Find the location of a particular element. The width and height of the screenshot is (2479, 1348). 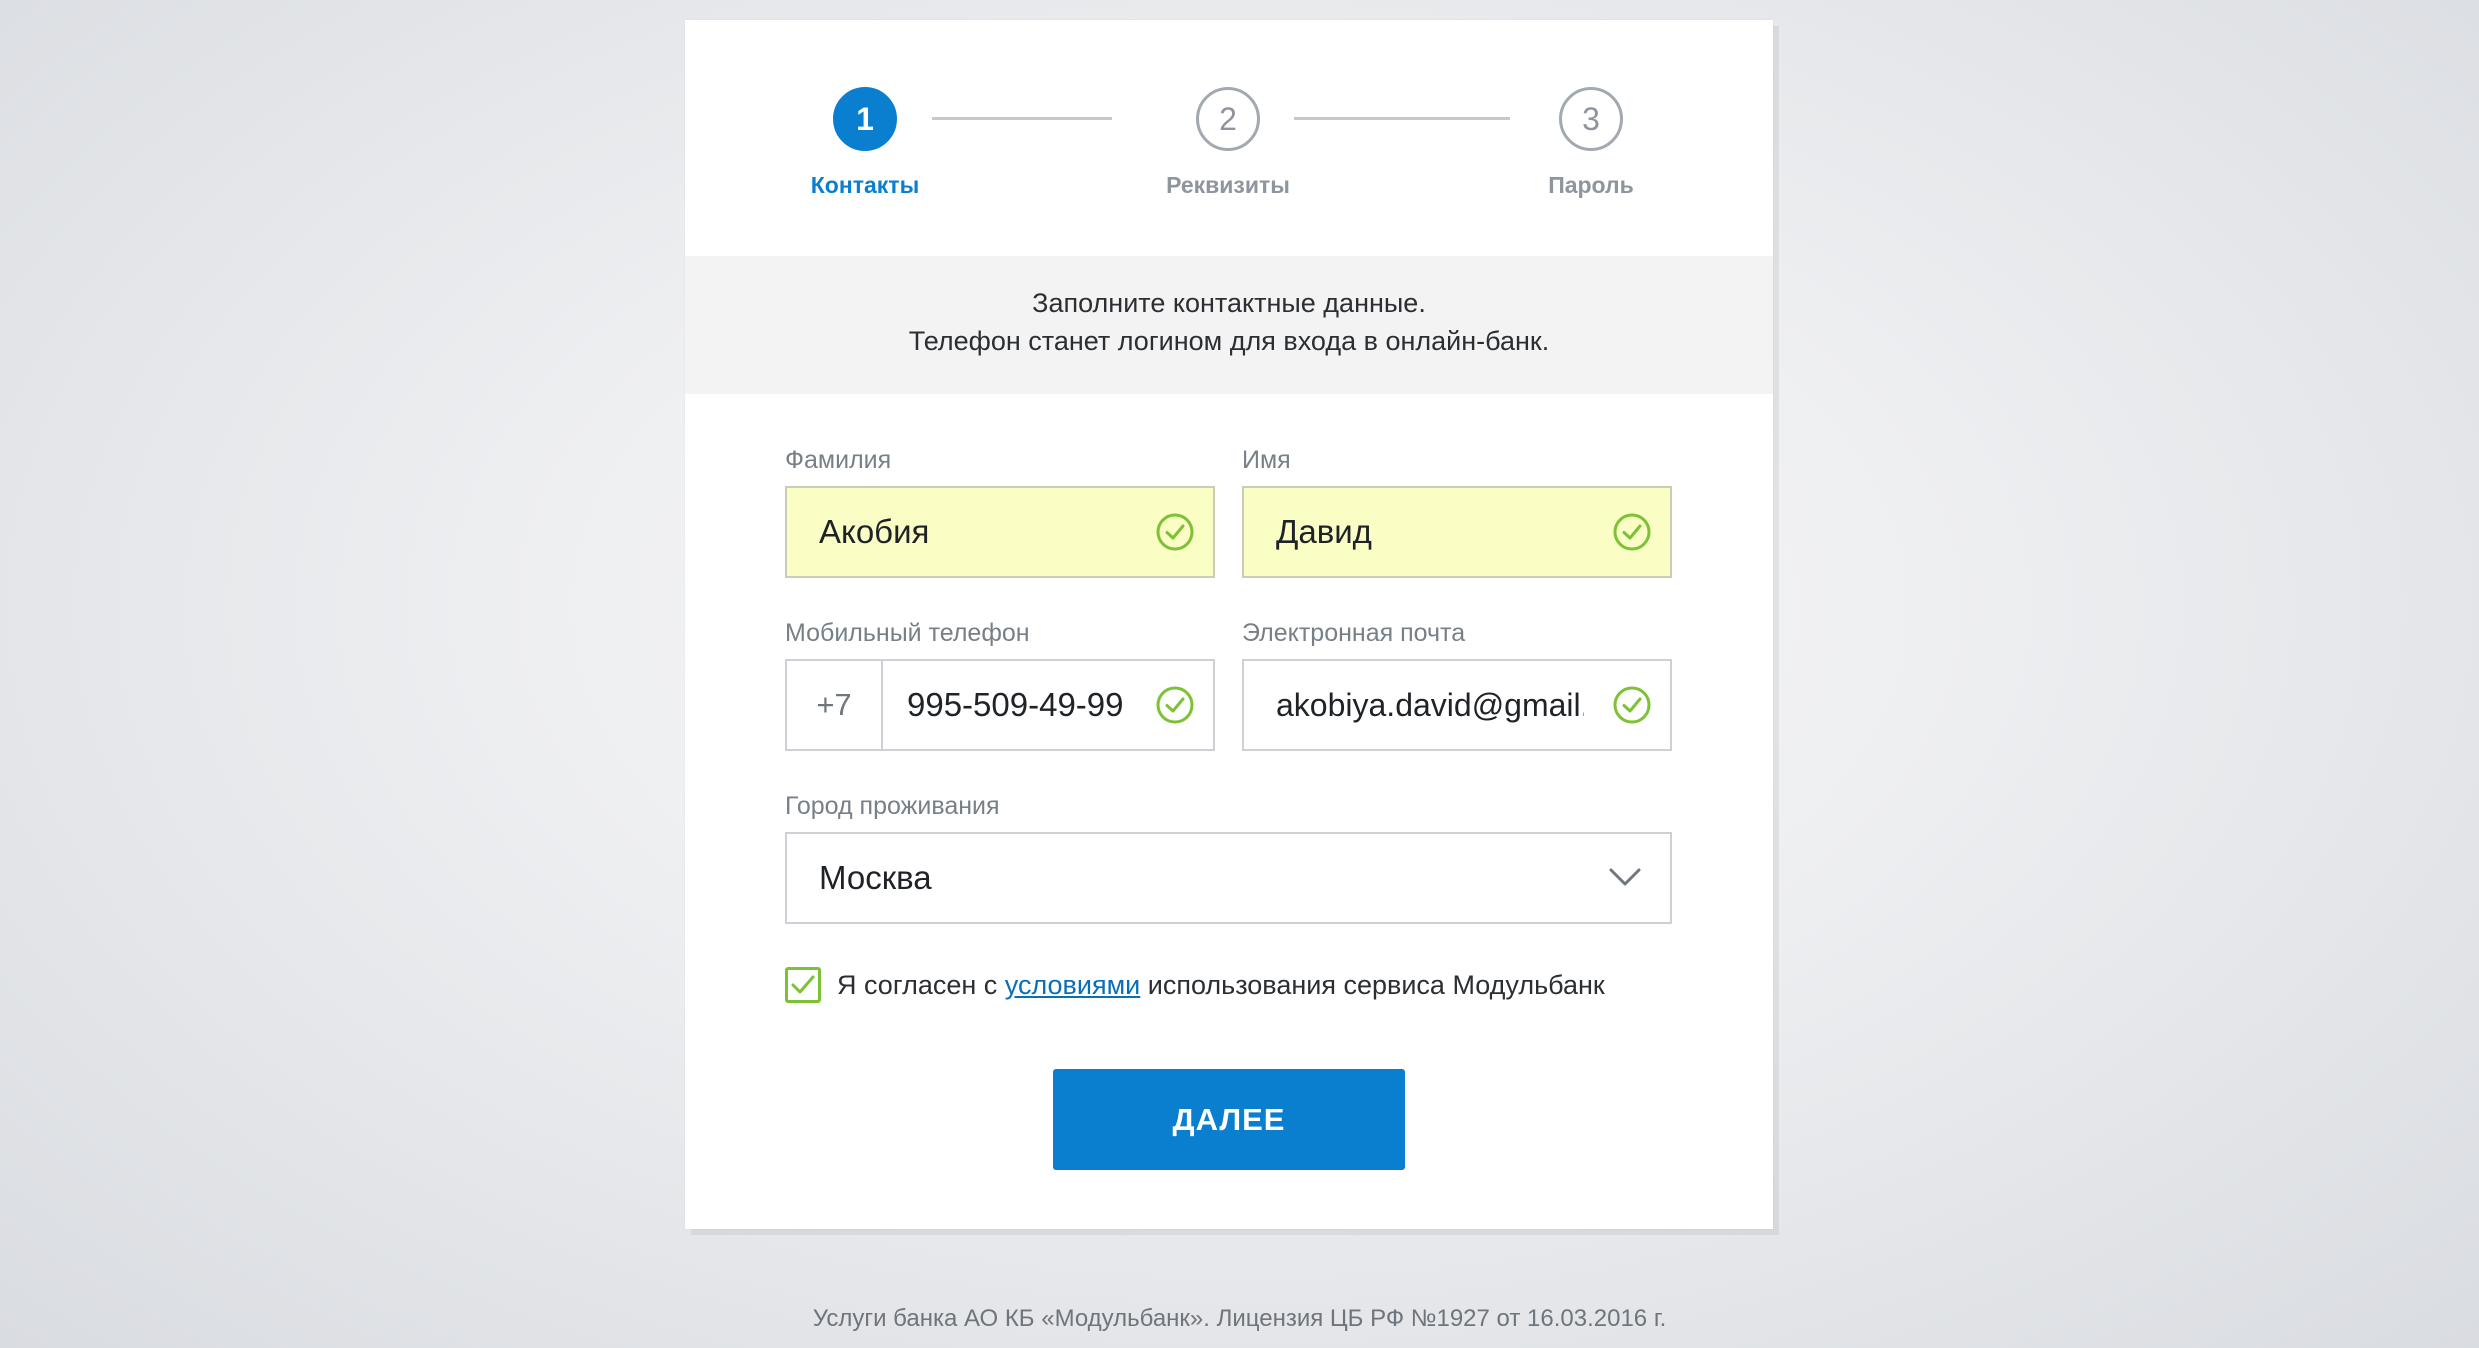

last-name-field: Акобия is located at coordinates (1000, 532).